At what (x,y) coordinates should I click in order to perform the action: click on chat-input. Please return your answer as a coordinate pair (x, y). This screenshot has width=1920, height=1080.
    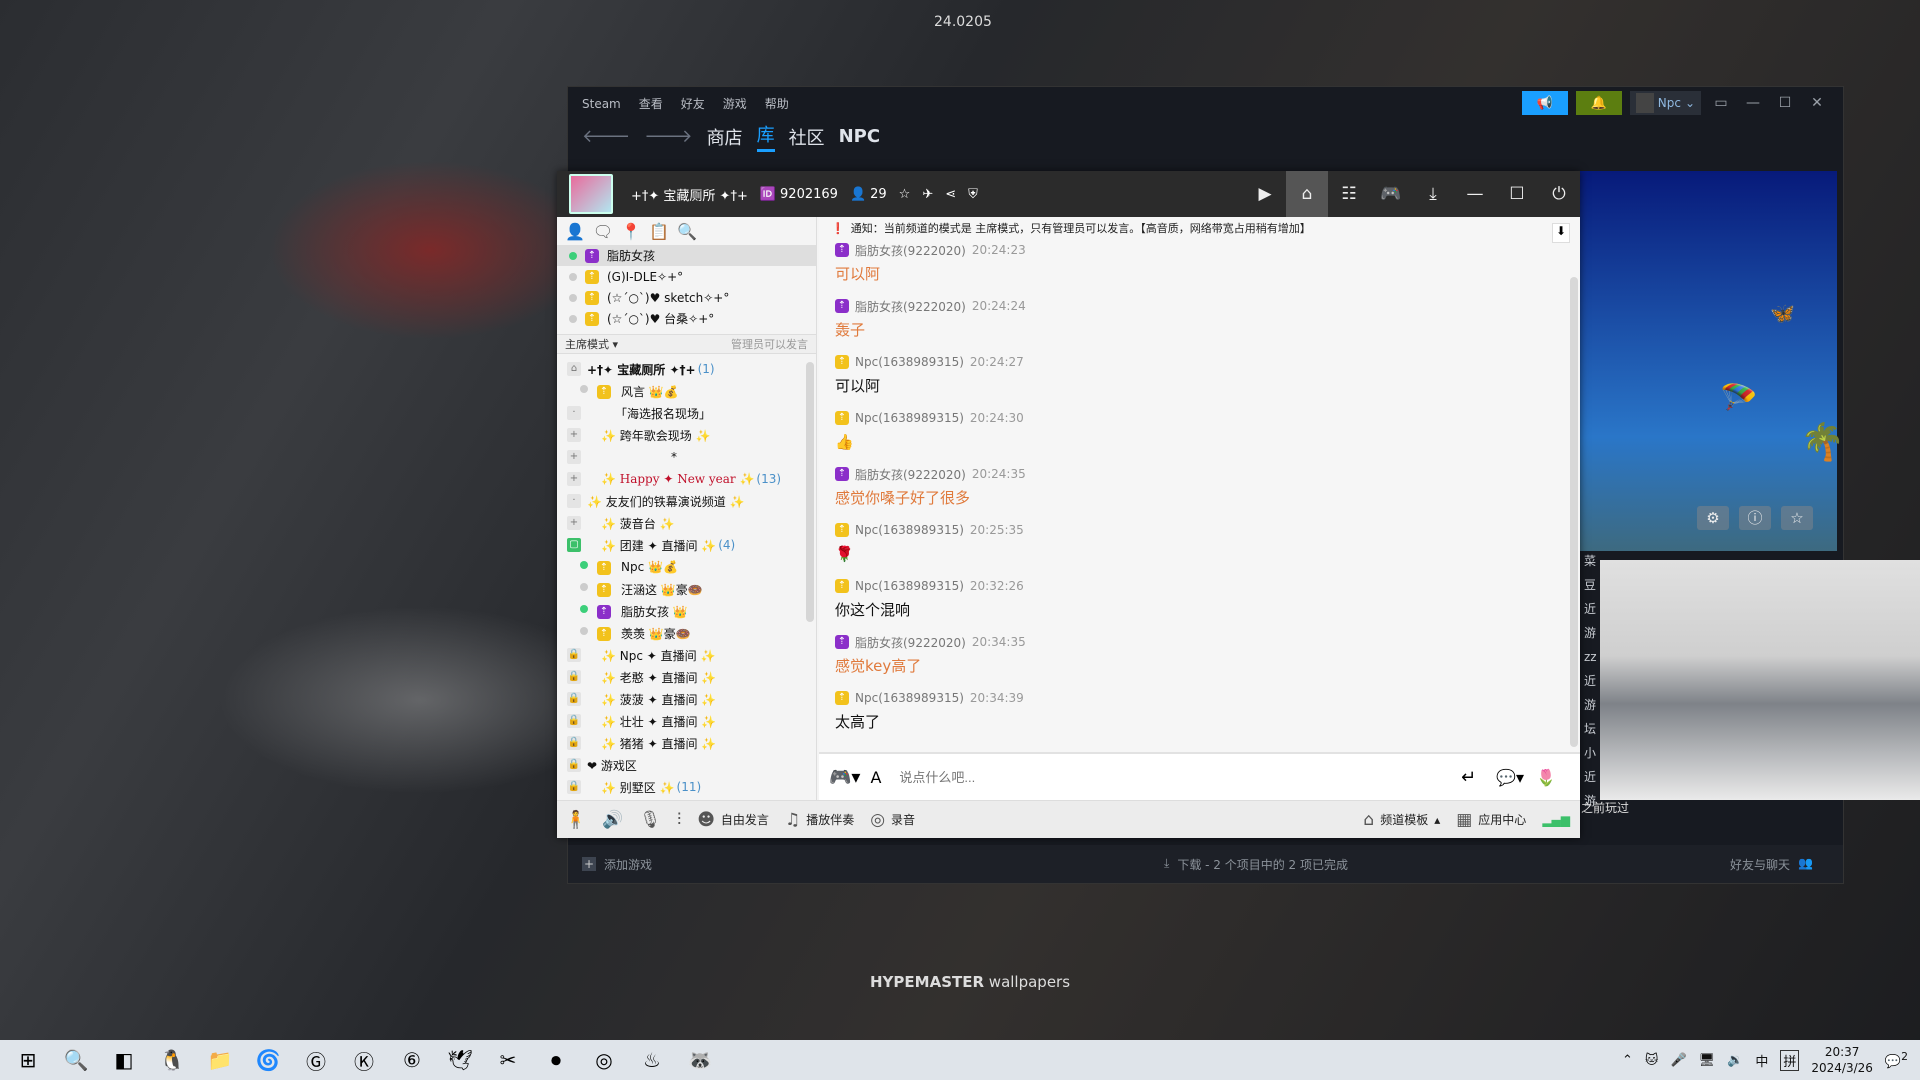
    Looking at the image, I should click on (1149, 777).